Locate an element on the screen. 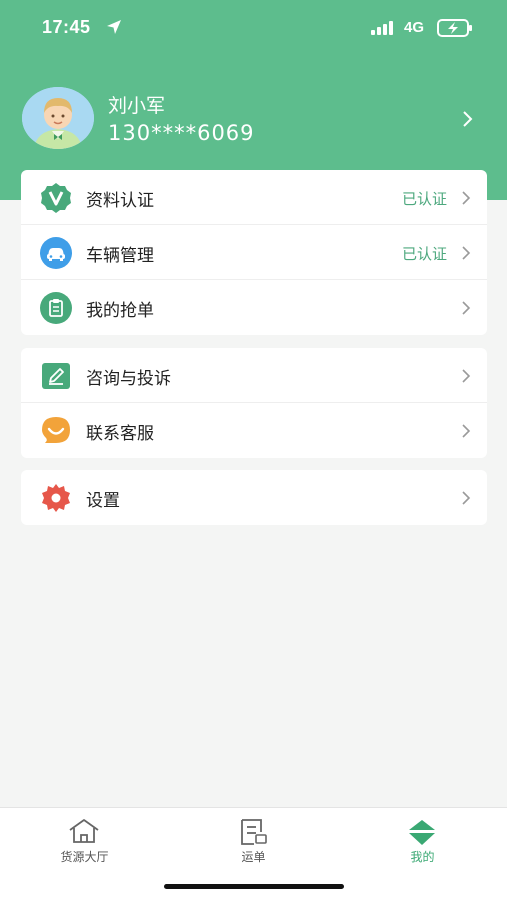 This screenshot has width=507, height=900. menu-item-my-orders: 我的抢单 is located at coordinates (254, 307).